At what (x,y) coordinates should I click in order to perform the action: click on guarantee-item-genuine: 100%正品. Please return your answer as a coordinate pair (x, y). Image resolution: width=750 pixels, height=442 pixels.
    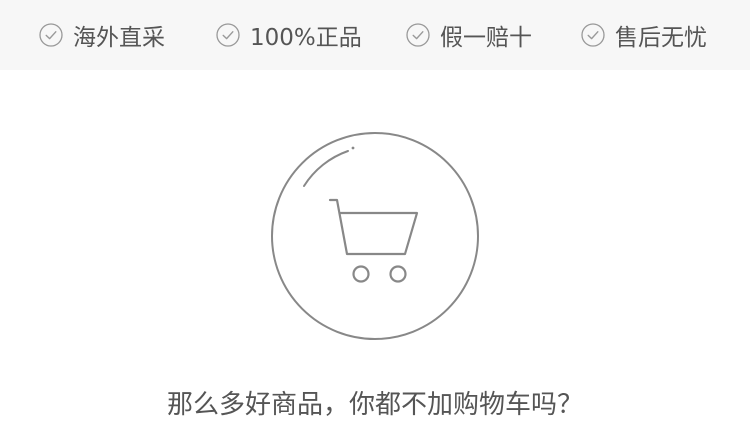
    Looking at the image, I should click on (289, 35).